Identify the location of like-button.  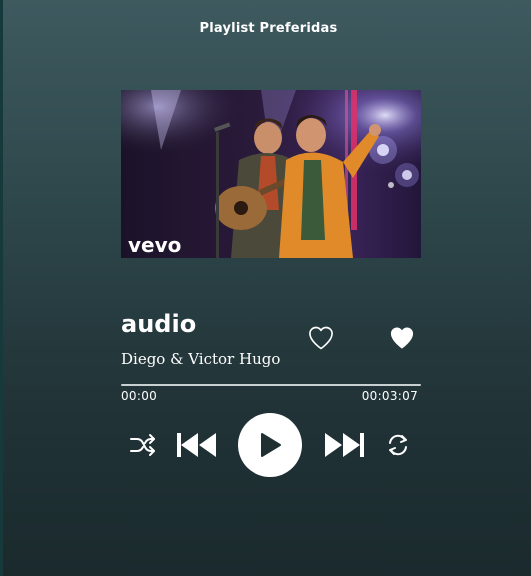
(321, 338).